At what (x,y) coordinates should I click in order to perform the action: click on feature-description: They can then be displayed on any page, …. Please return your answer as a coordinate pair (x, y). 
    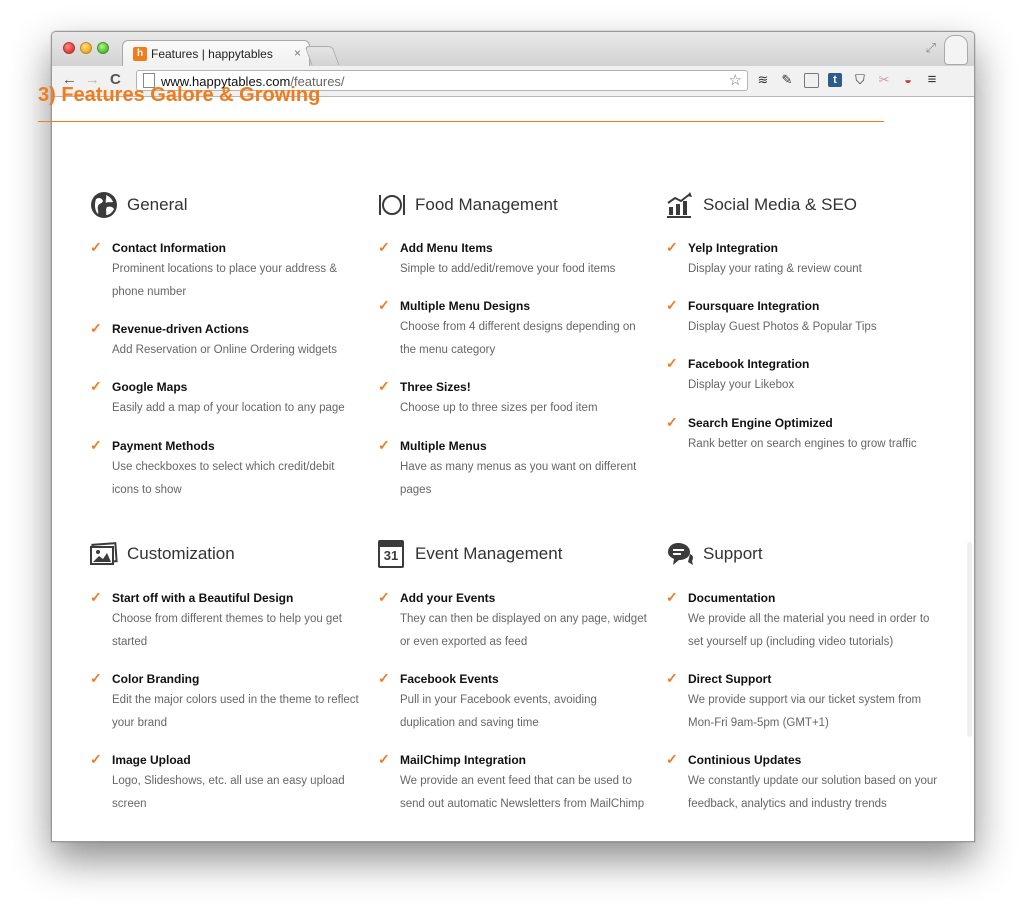
    Looking at the image, I should click on (523, 630).